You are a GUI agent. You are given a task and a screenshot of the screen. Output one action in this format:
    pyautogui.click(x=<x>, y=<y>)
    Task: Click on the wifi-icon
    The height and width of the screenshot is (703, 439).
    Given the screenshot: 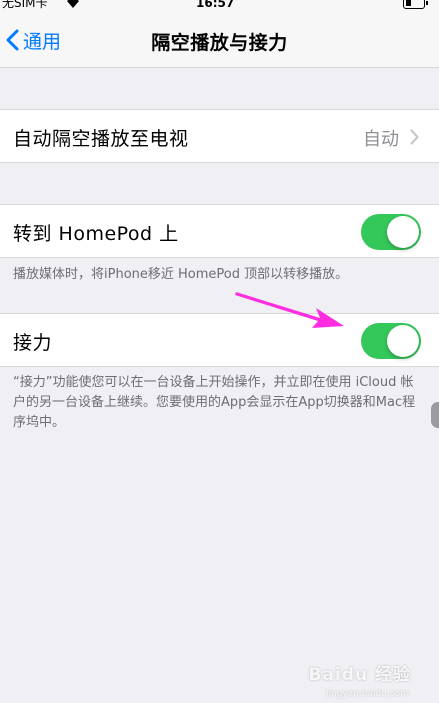 What is the action you would take?
    pyautogui.click(x=73, y=5)
    